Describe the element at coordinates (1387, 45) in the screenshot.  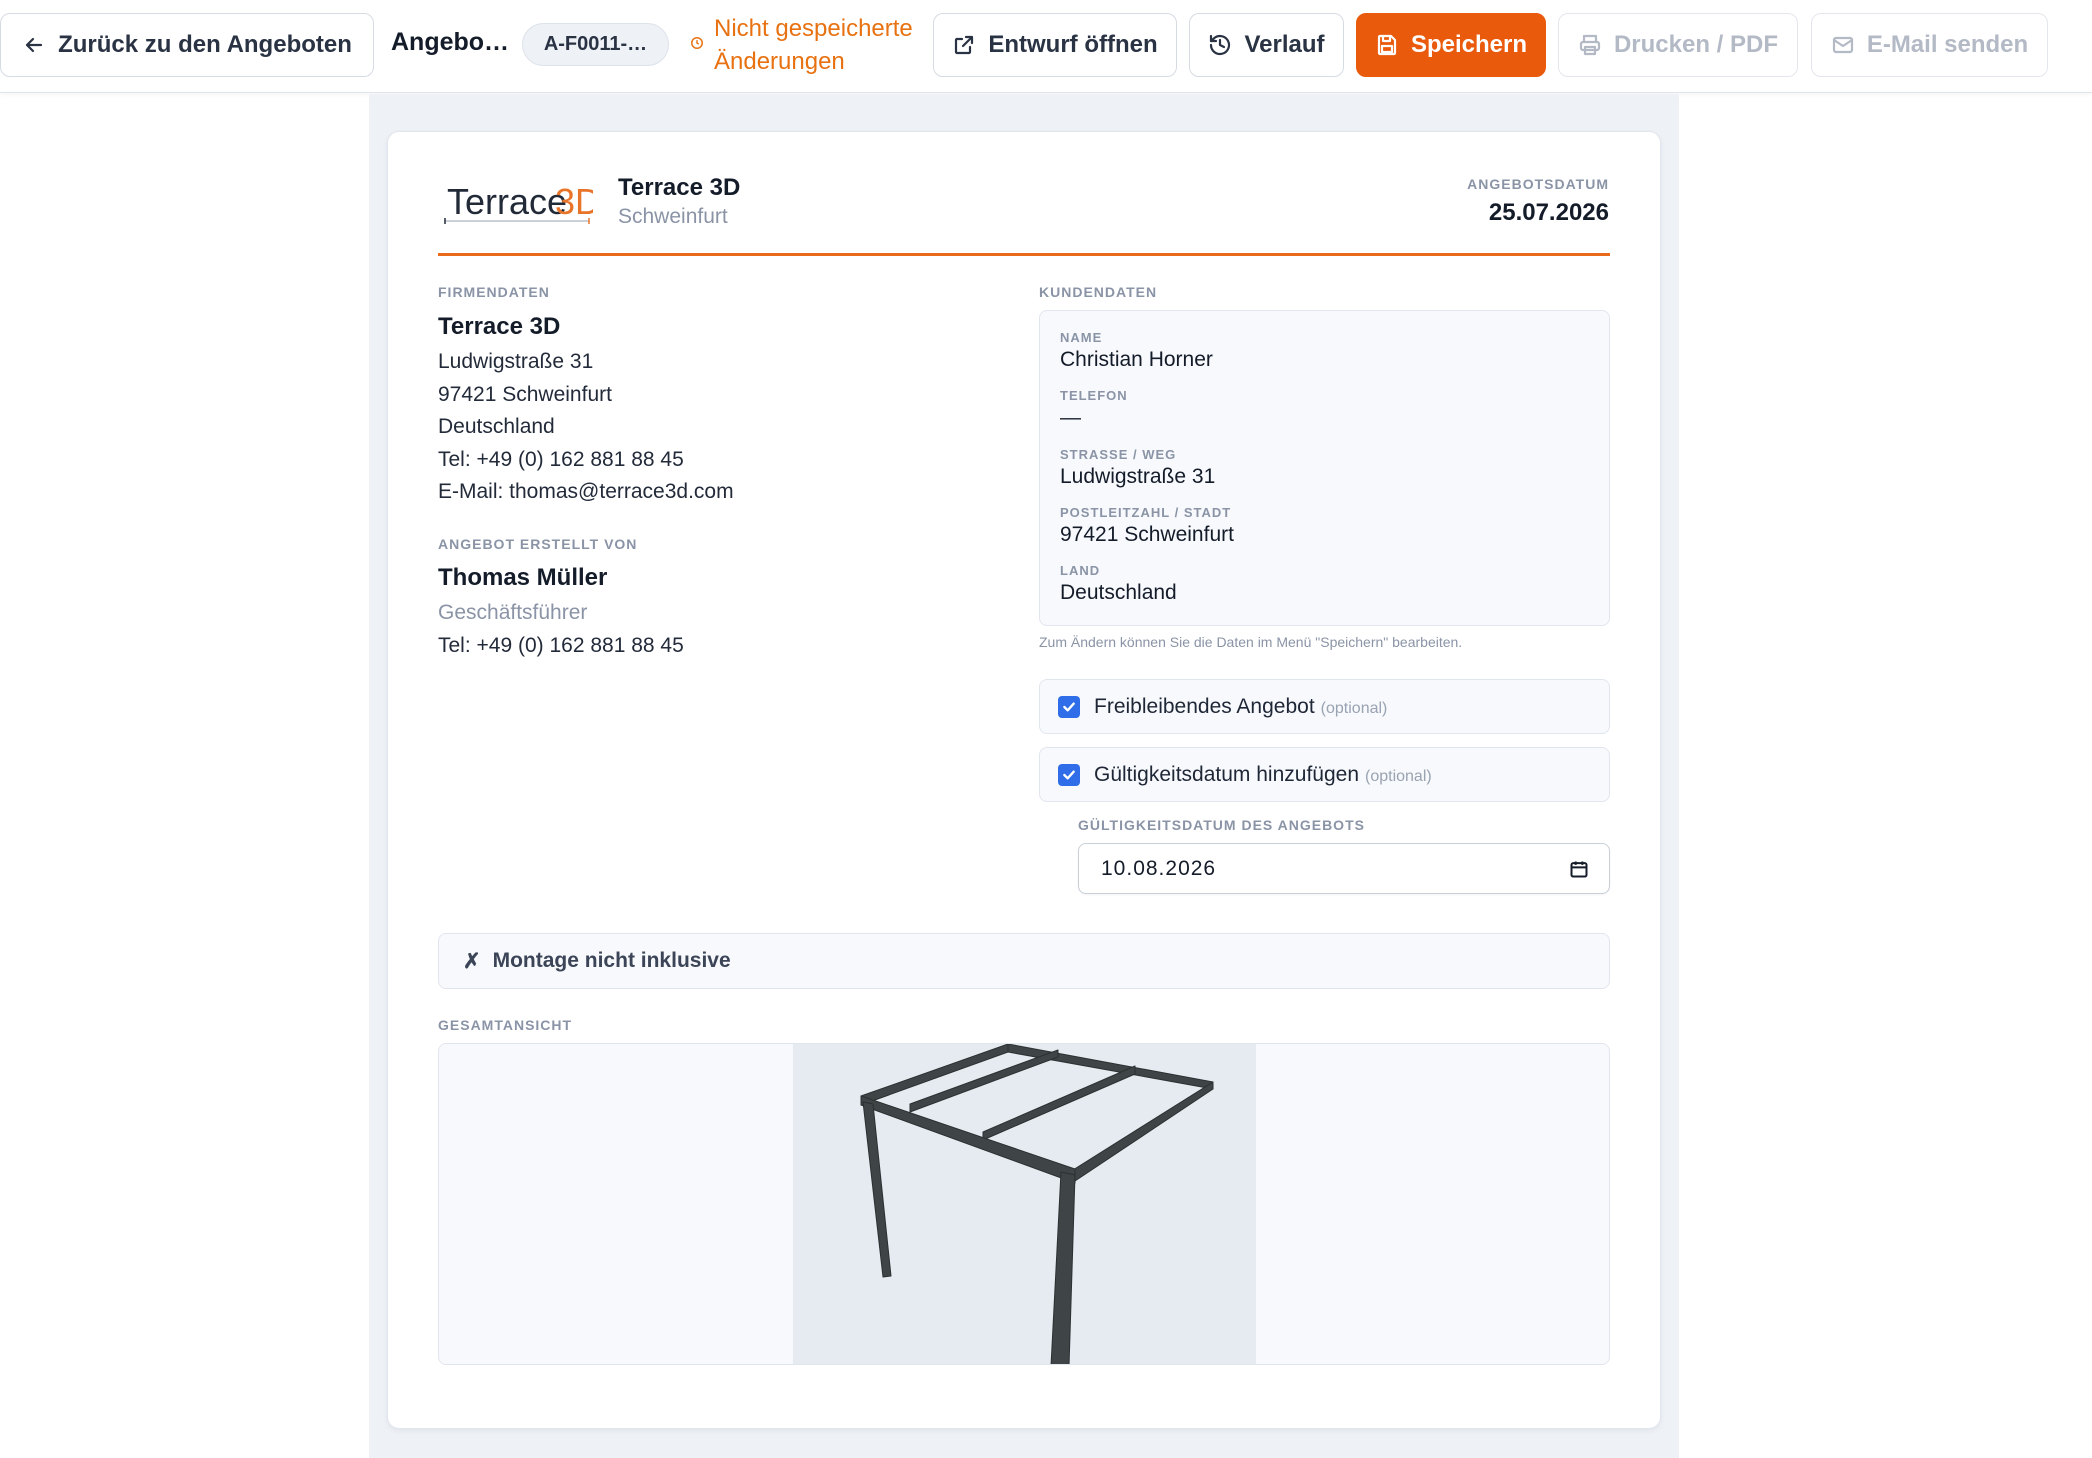
I see `floppy-disk-icon` at that location.